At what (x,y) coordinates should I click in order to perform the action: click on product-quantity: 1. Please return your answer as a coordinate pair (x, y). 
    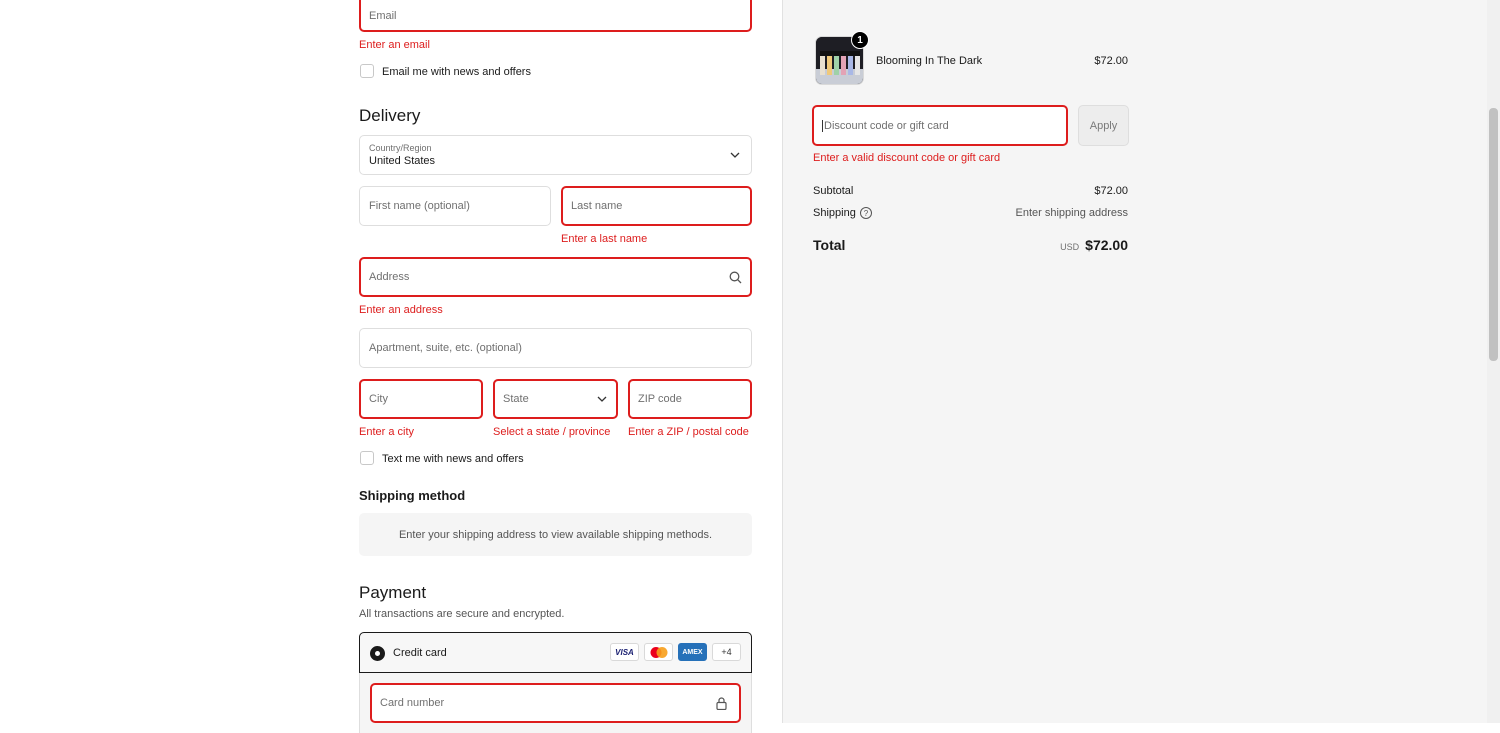
    Looking at the image, I should click on (860, 40).